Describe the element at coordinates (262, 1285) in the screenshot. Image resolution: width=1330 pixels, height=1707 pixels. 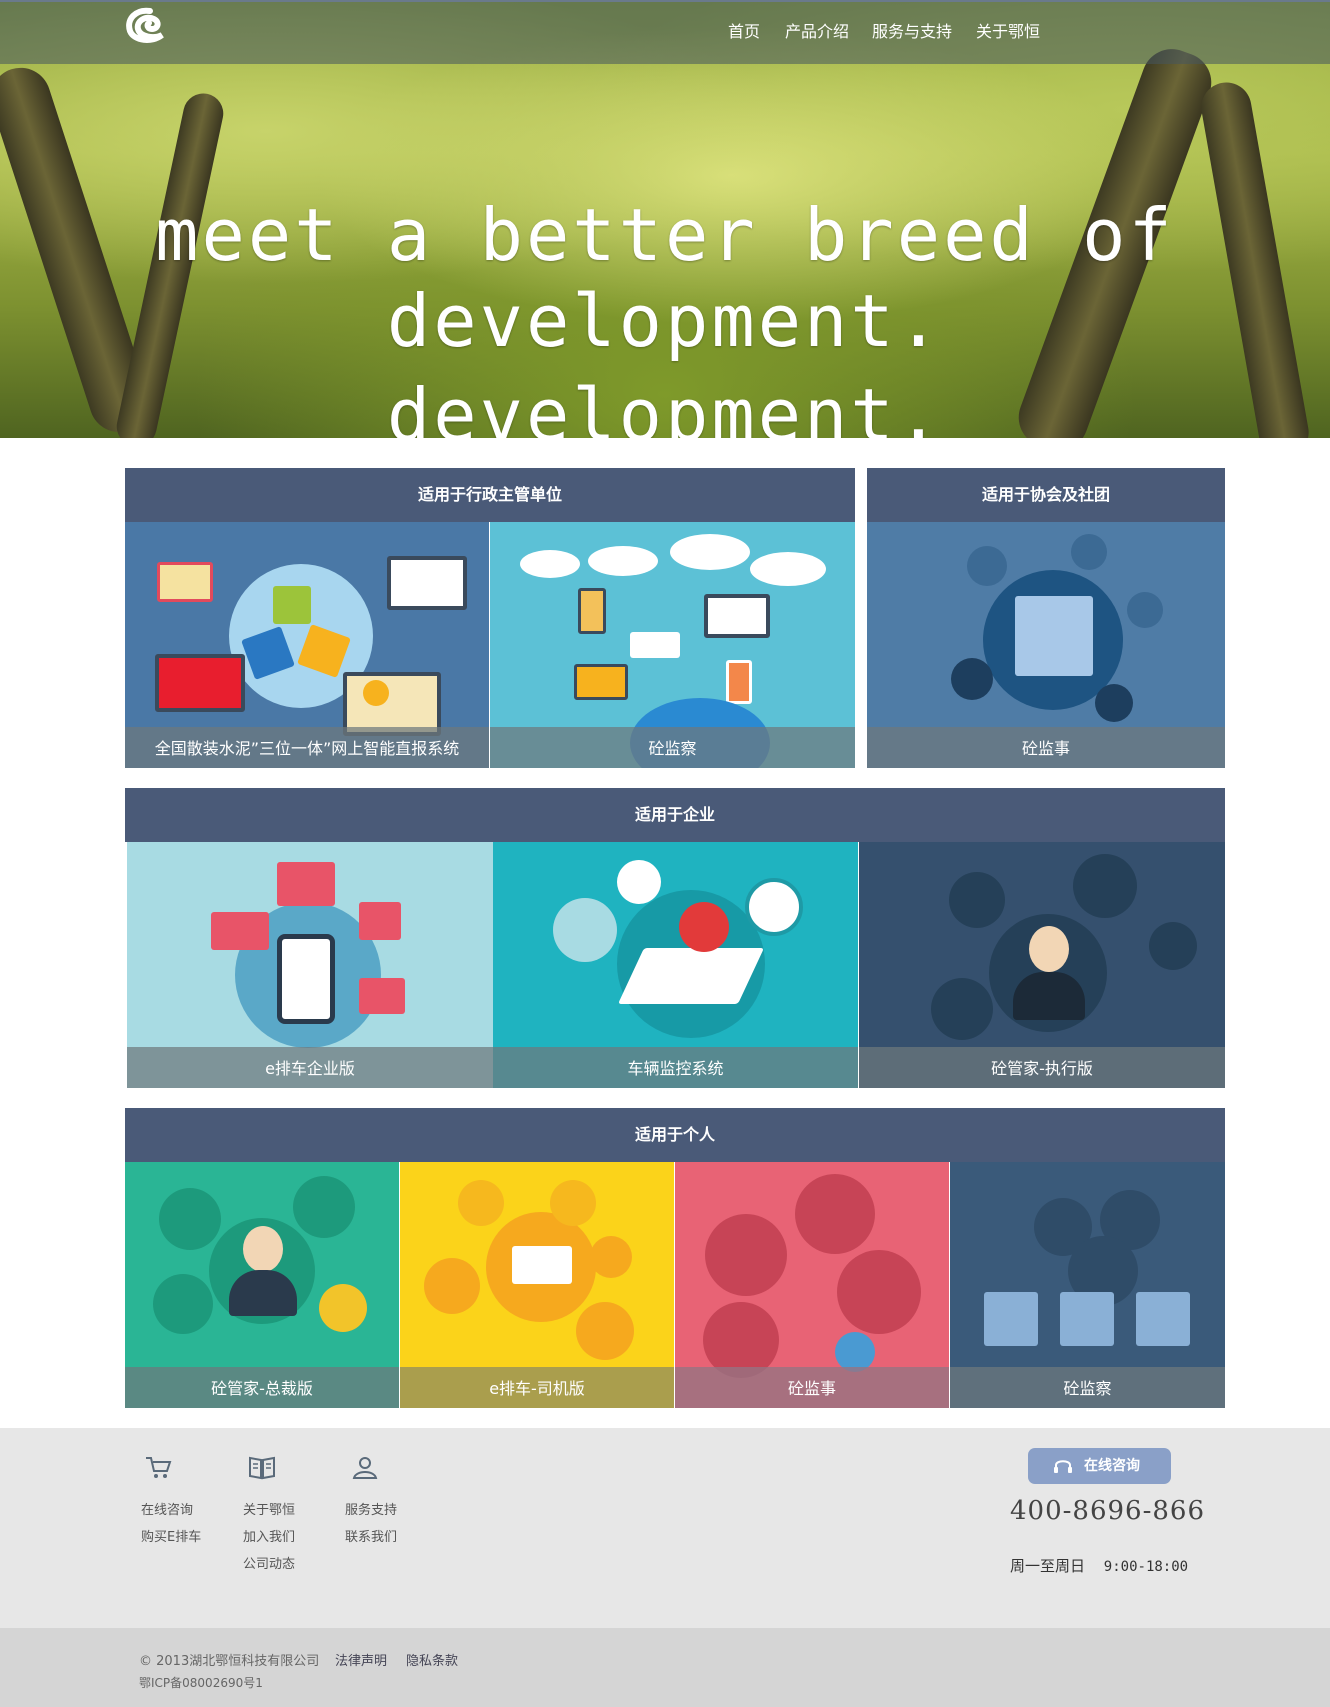
I see `tile-concrete-manager-ceo: 砼管家-总裁版` at that location.